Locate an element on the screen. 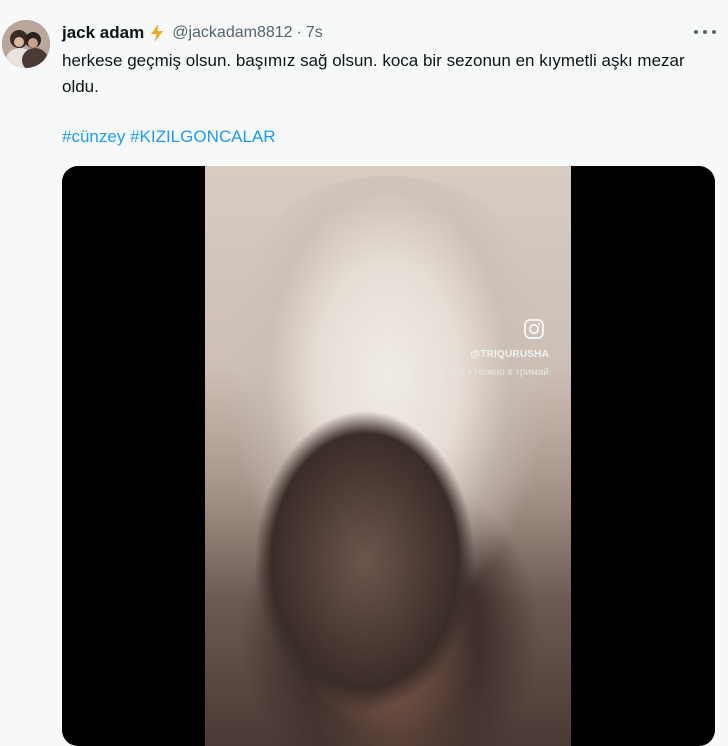 The height and width of the screenshot is (746, 728). author-name: jack adam is located at coordinates (103, 33).